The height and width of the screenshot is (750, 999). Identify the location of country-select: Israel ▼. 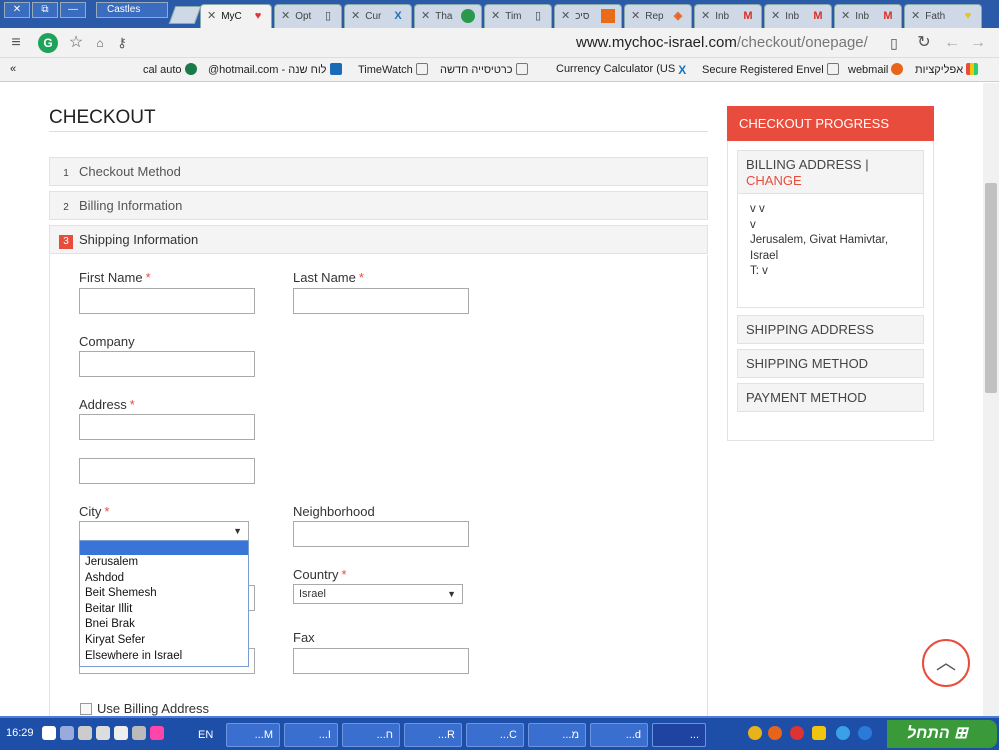
(378, 594).